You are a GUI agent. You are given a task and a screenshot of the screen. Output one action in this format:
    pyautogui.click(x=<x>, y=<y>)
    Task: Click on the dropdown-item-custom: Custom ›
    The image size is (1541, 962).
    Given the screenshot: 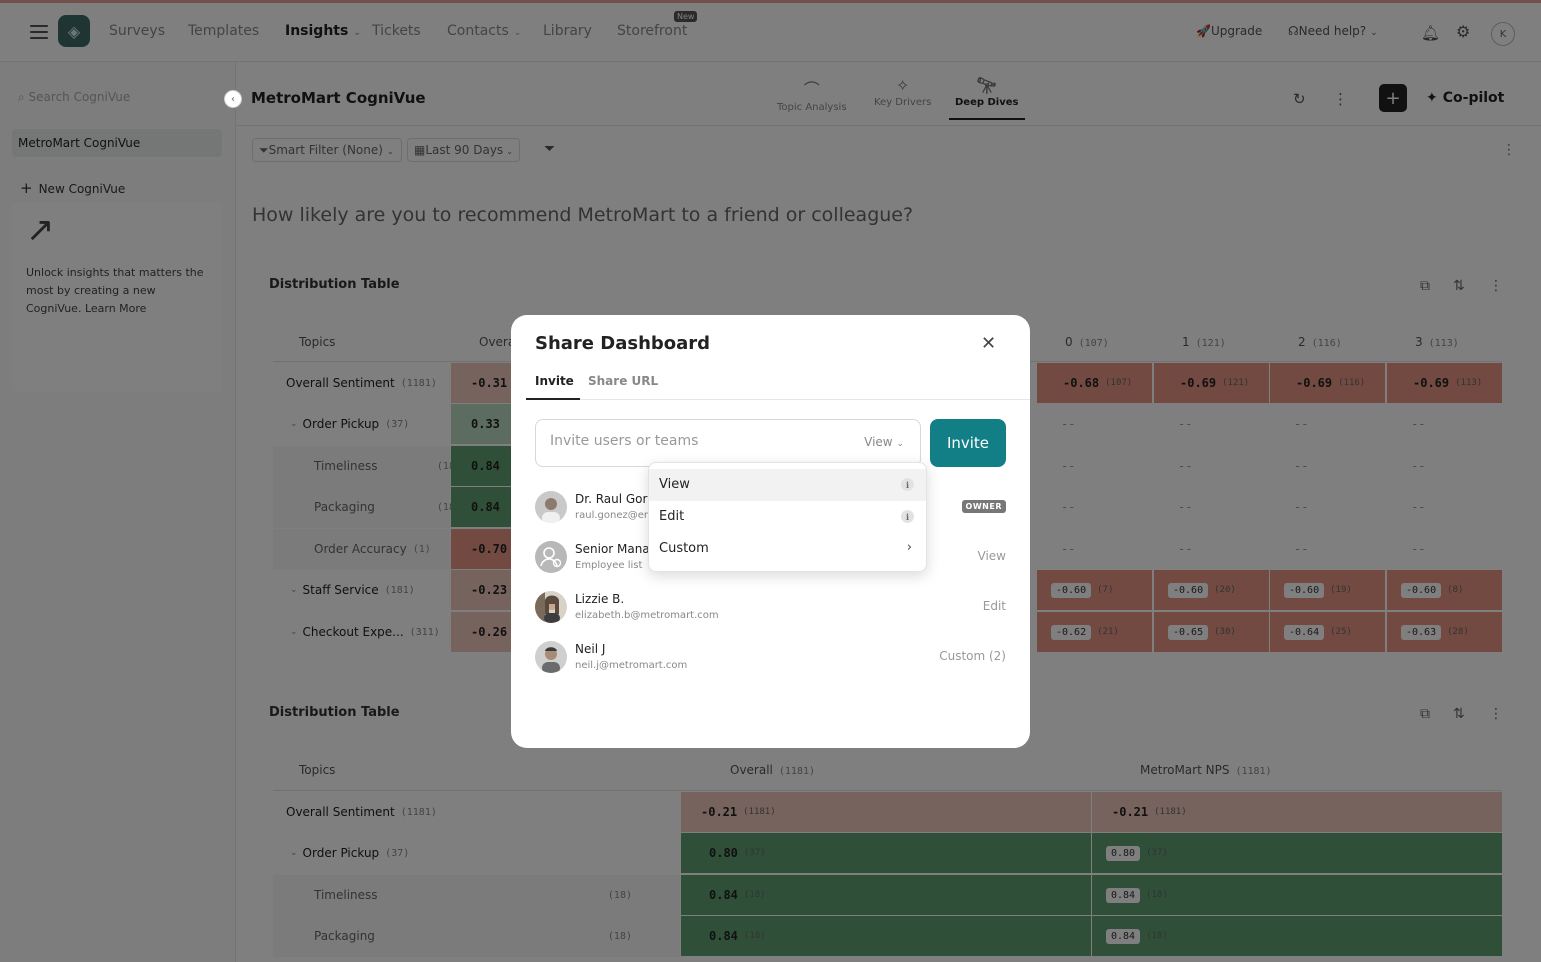 What is the action you would take?
    pyautogui.click(x=787, y=549)
    